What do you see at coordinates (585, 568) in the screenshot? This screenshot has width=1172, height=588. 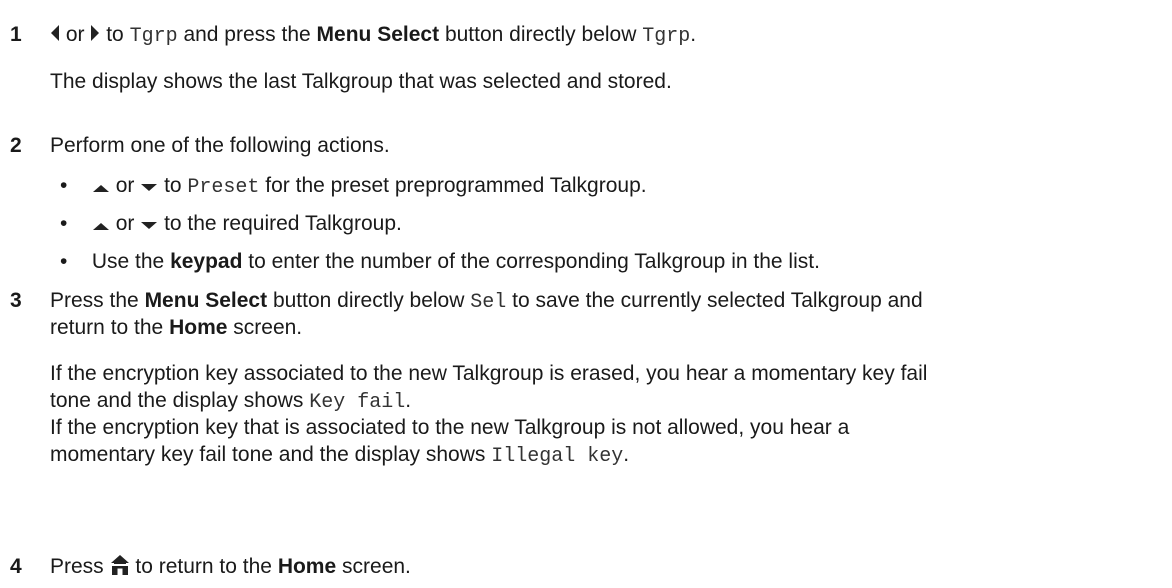 I see `step-4: 4 Press to return to the Home screen.` at bounding box center [585, 568].